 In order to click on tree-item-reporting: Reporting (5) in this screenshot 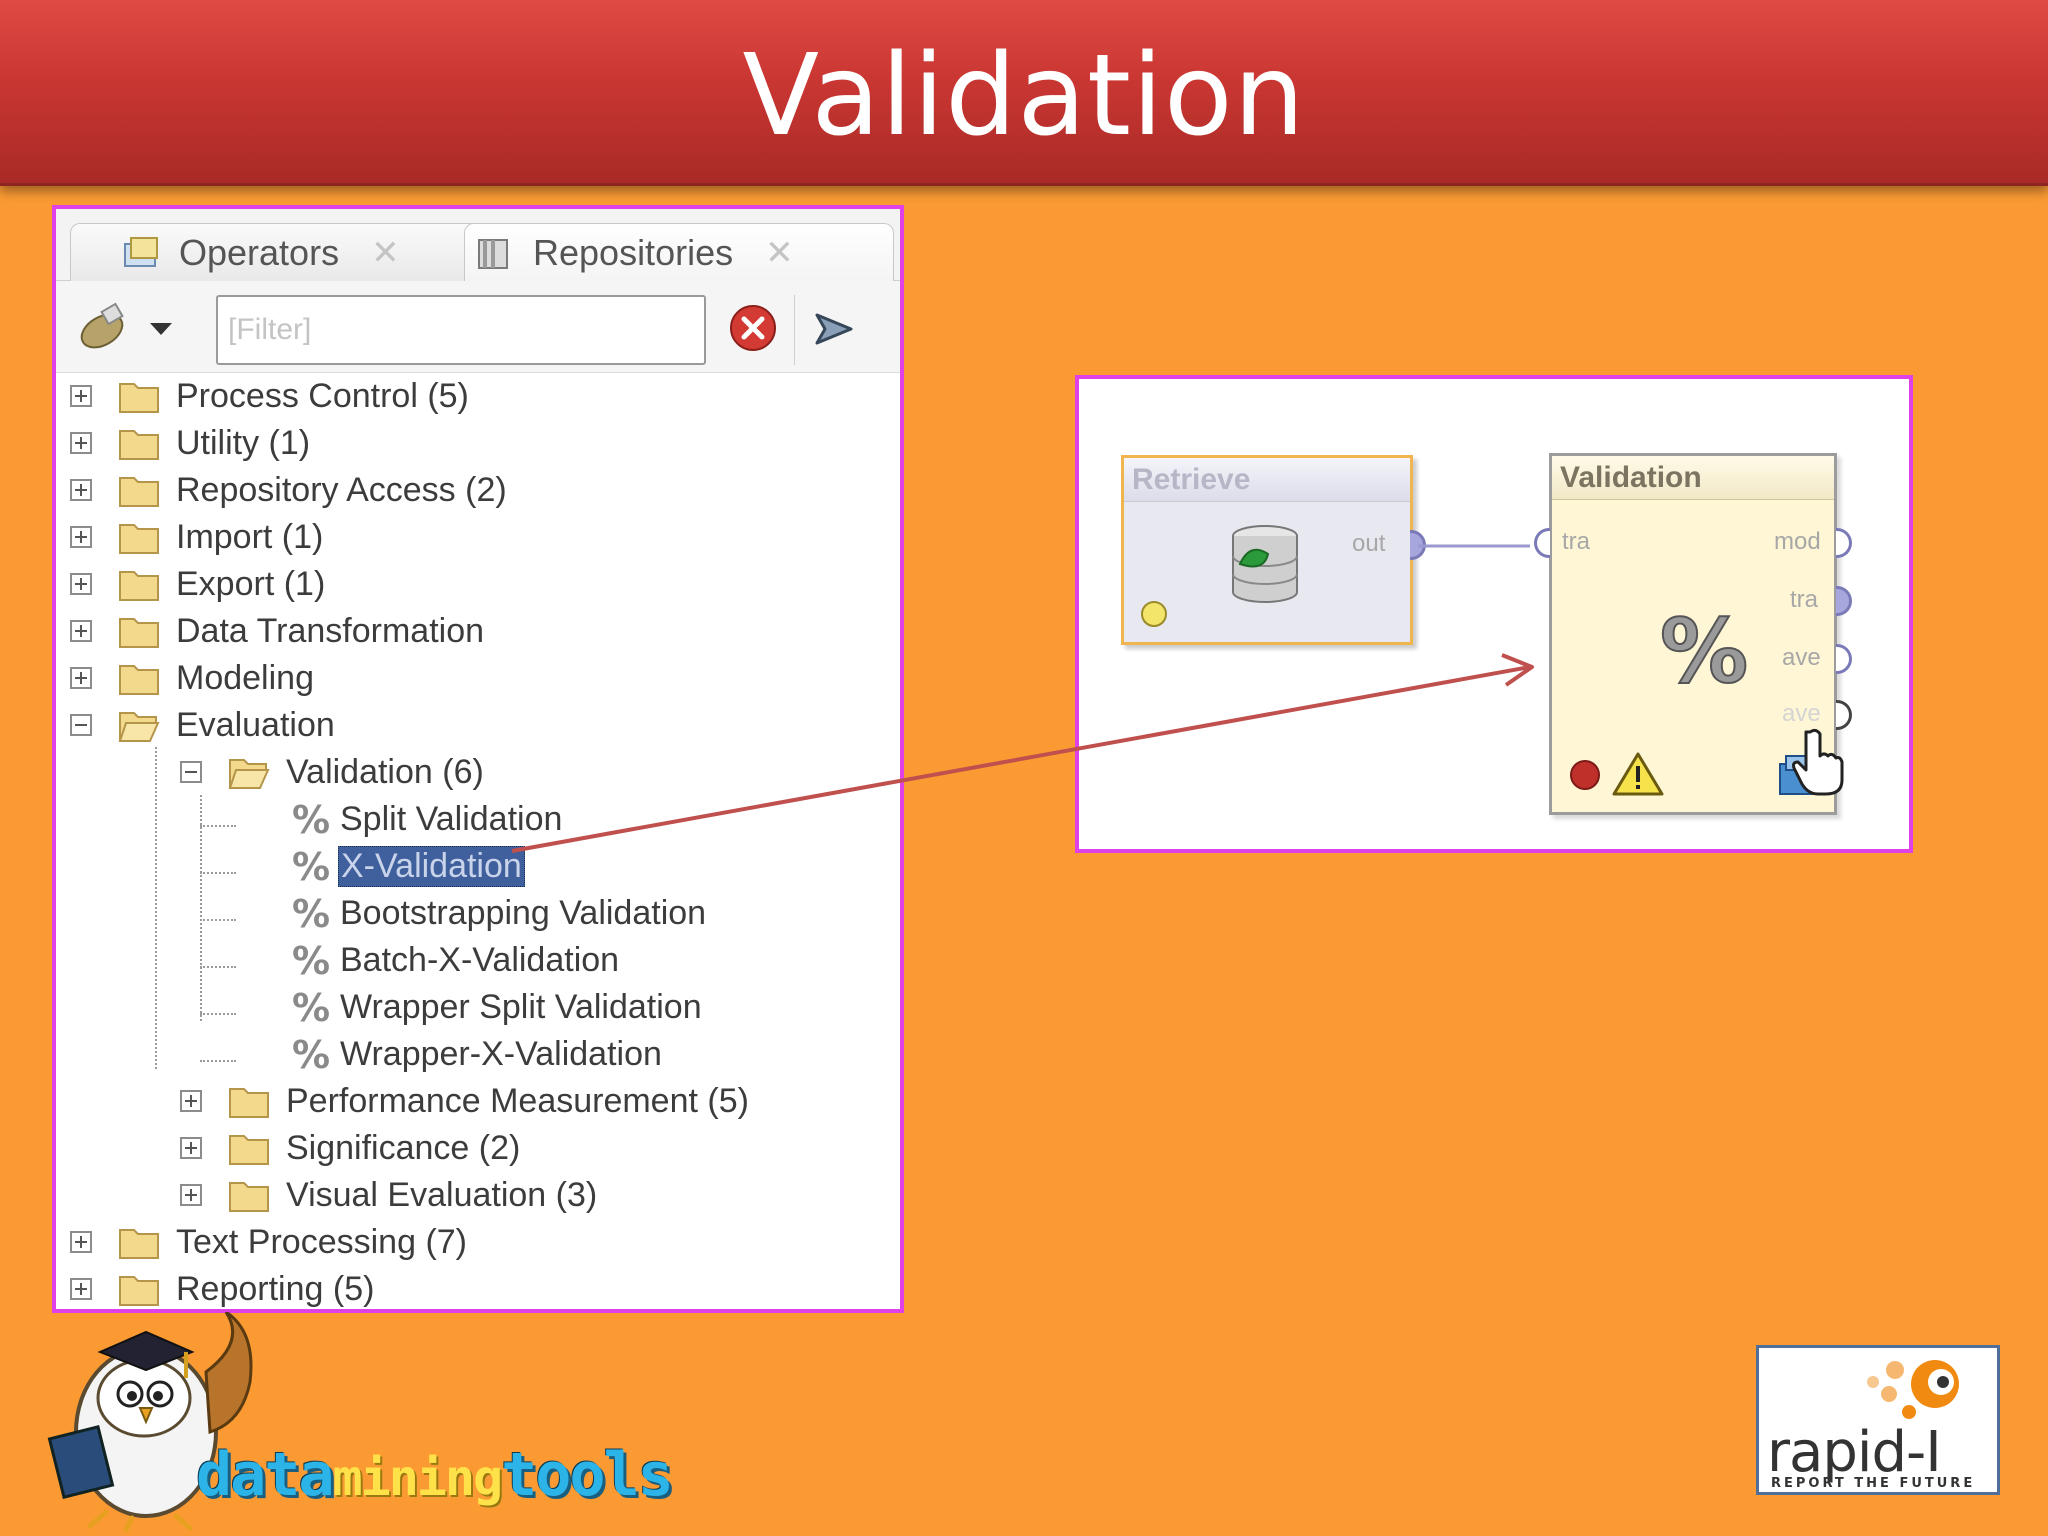, I will do `click(247, 1287)`.